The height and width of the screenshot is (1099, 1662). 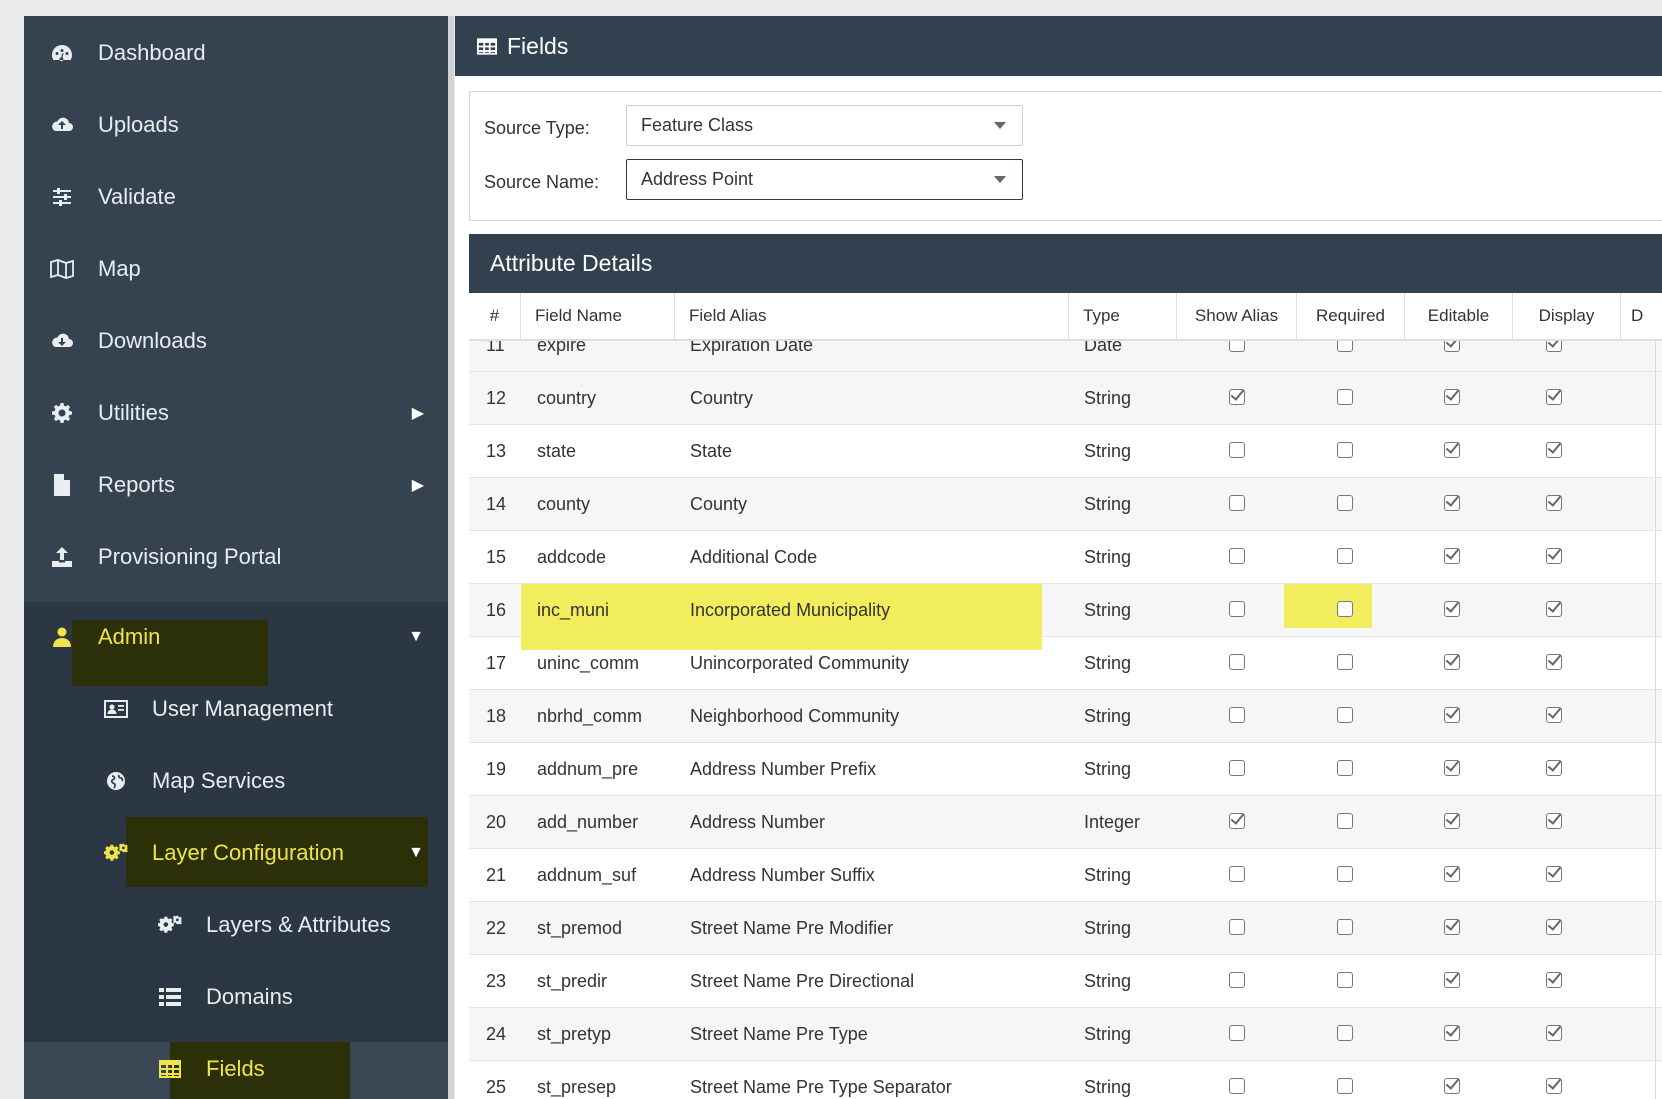 I want to click on table-row: 12 country Country String, so click(x=1065, y=398).